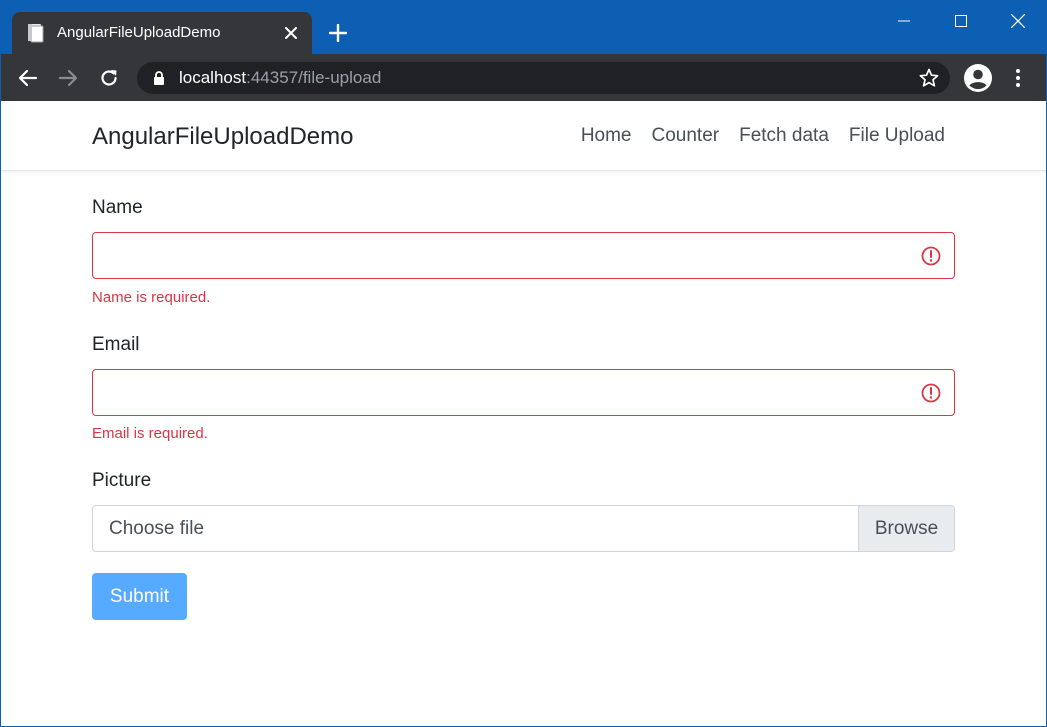  I want to click on nav-link-home: Home, so click(606, 136).